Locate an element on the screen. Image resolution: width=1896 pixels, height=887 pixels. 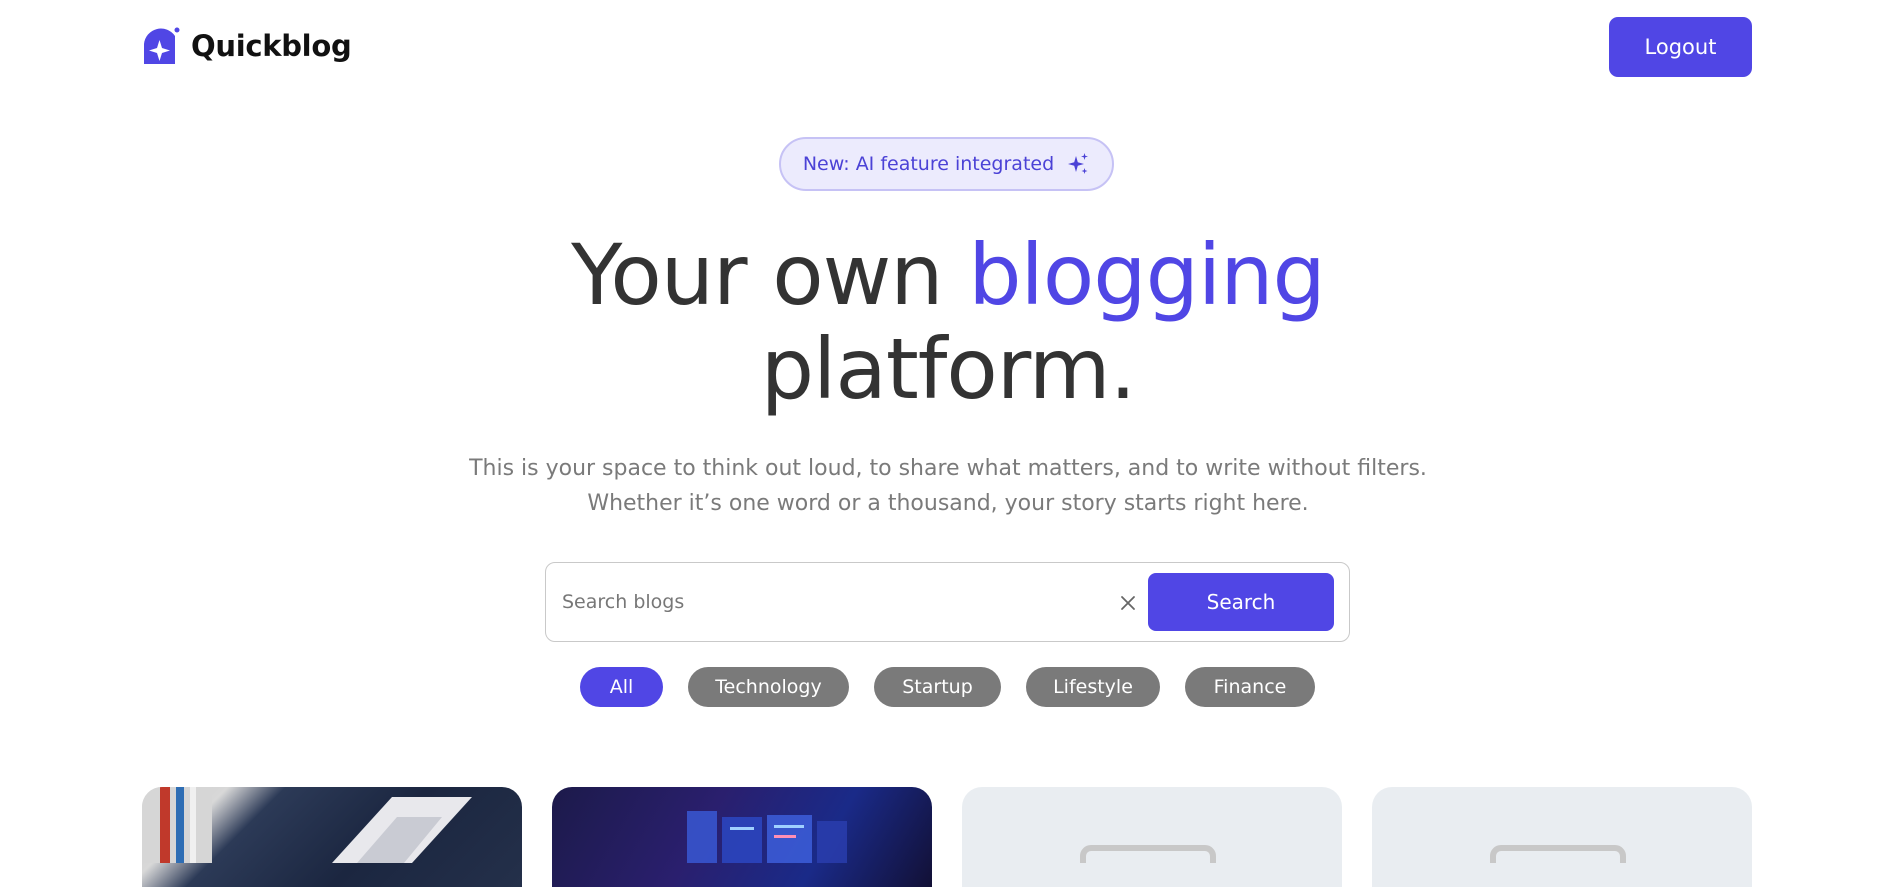
digital-dashboard-screens-image is located at coordinates (767, 837).